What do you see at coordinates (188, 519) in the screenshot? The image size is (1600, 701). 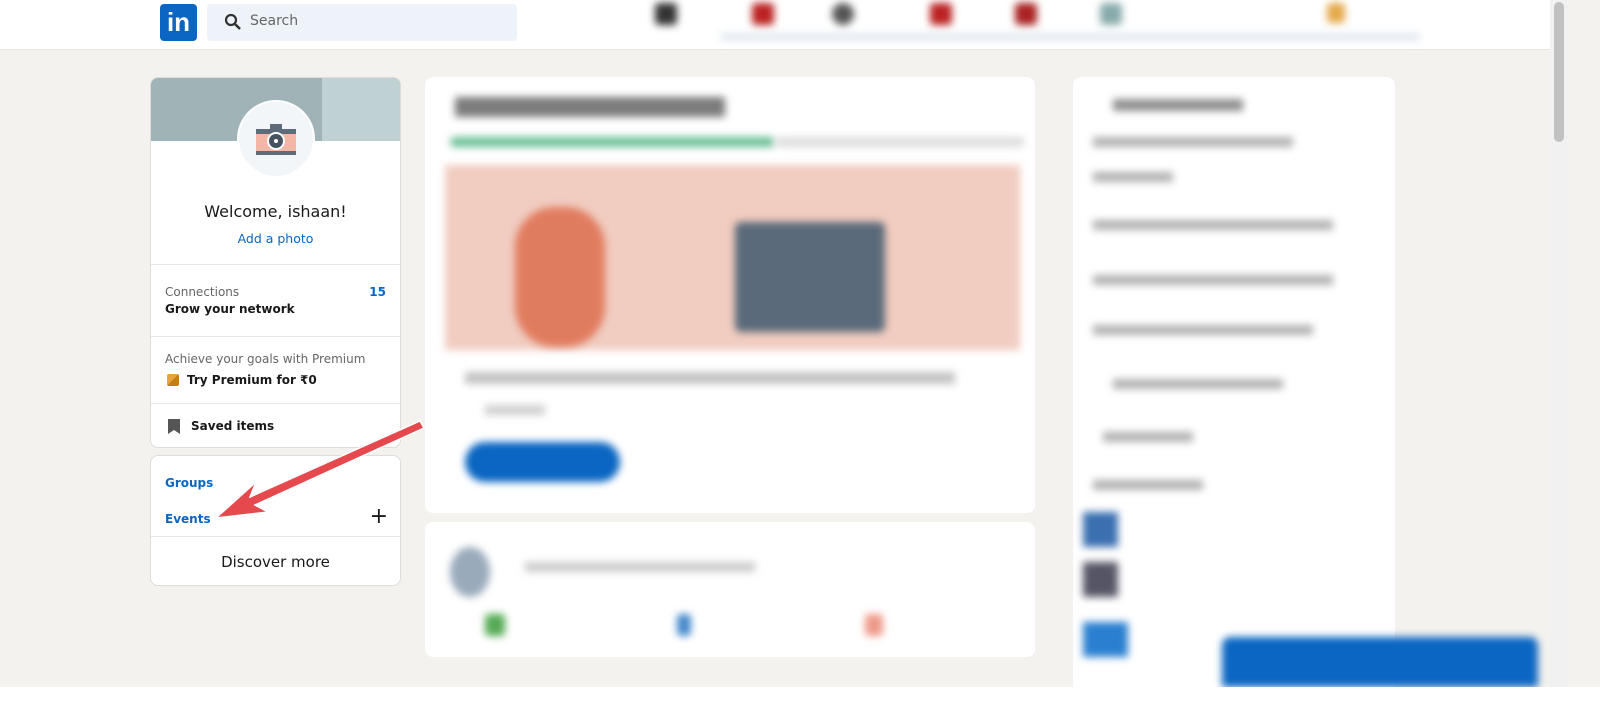 I see `events-link: Events` at bounding box center [188, 519].